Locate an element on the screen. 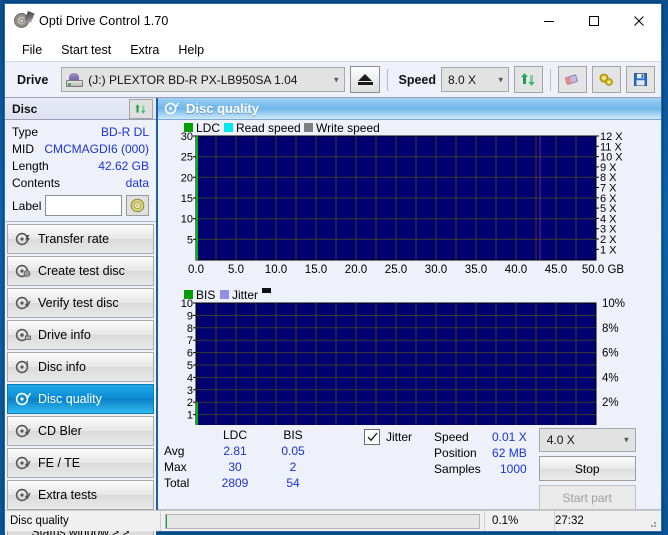 Image resolution: width=668 pixels, height=535 pixels. svg-text: Write speed is located at coordinates (348, 128).